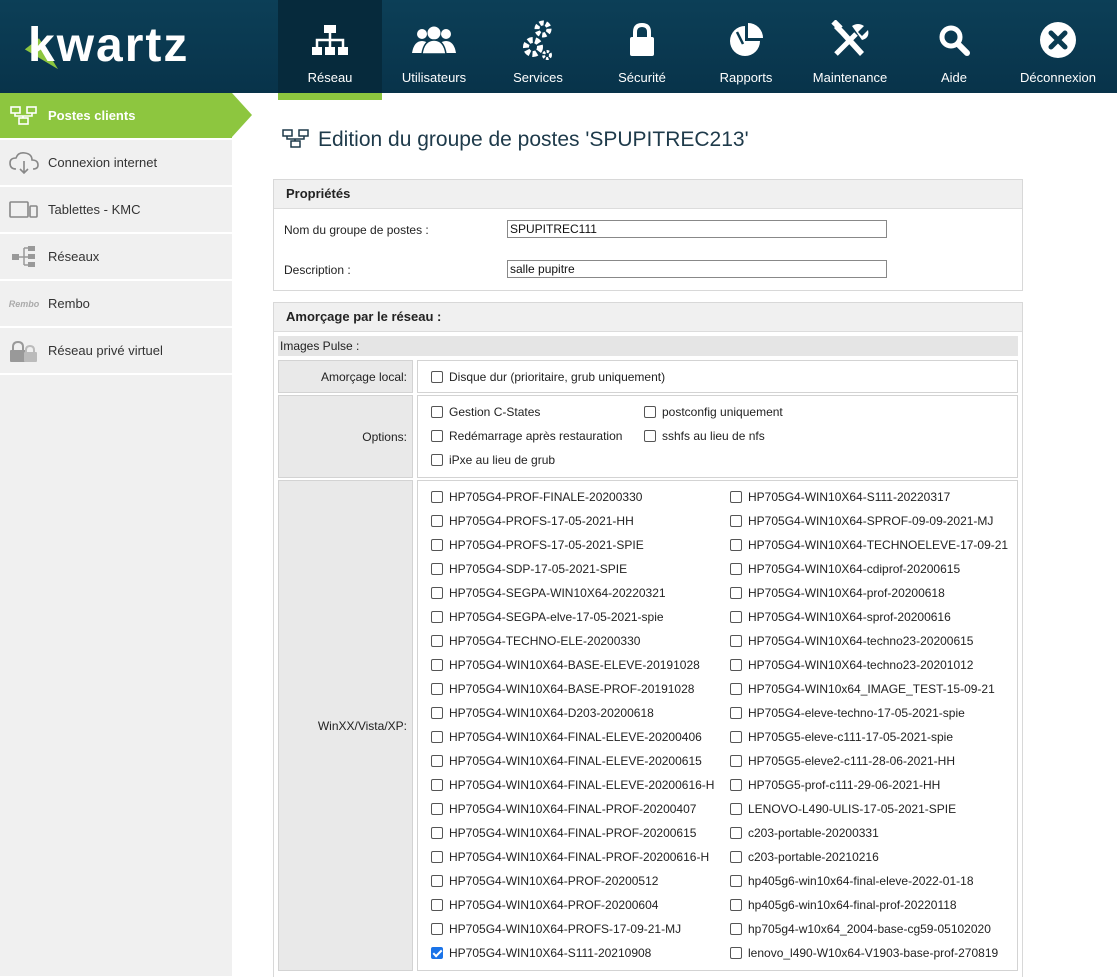  I want to click on nav-item-reseau: Réseau, so click(330, 50).